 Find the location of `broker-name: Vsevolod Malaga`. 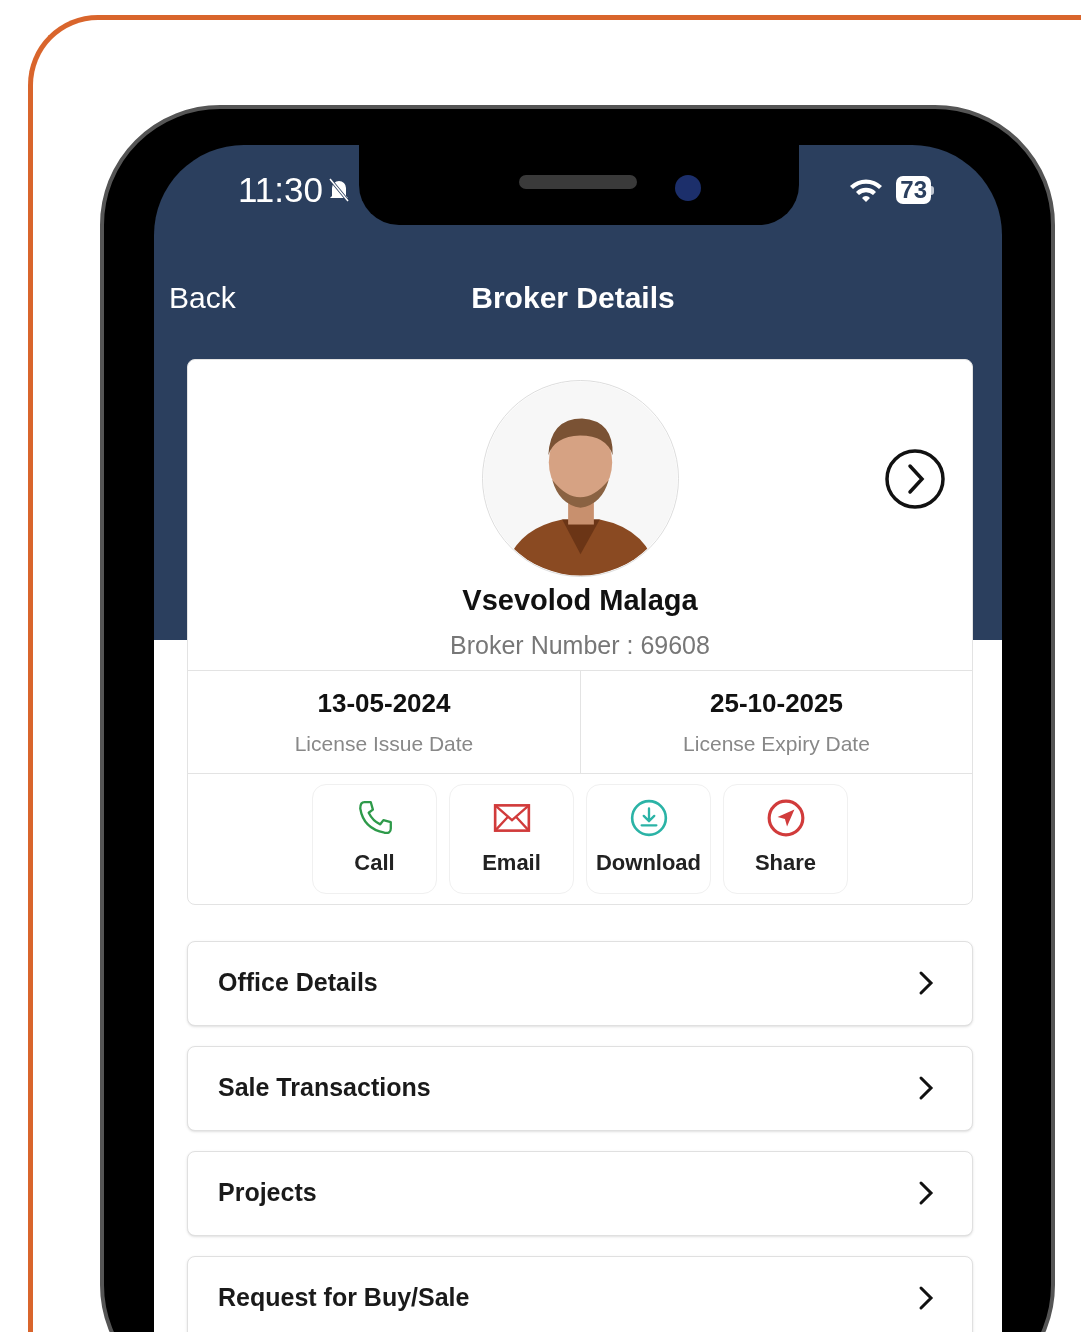

broker-name: Vsevolod Malaga is located at coordinates (580, 600).